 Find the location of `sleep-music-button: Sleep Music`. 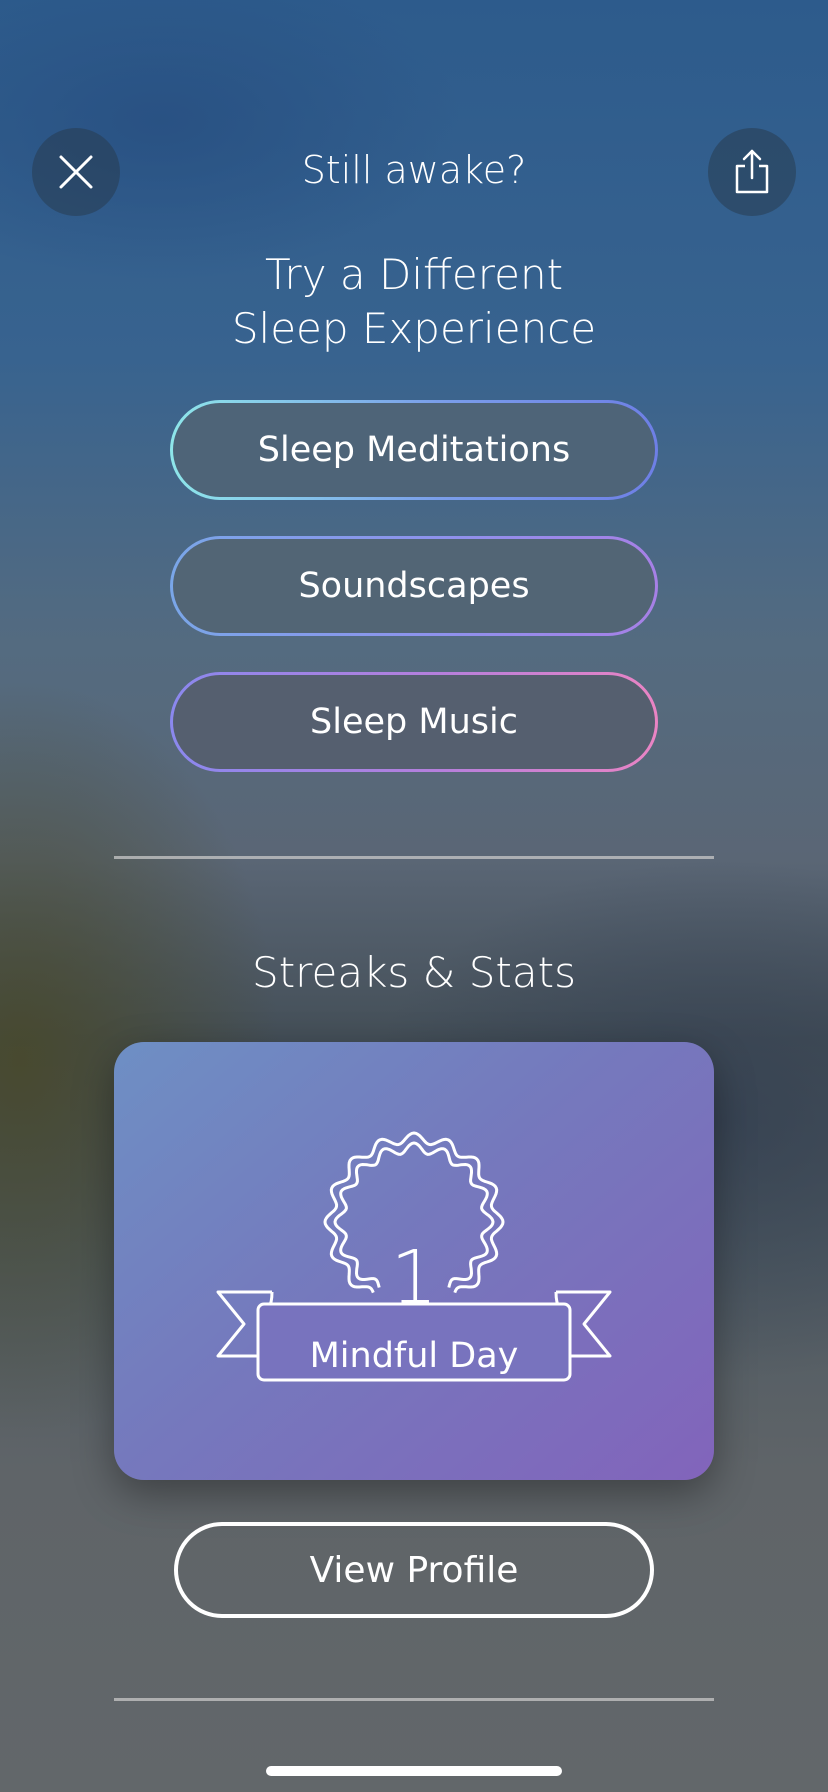

sleep-music-button: Sleep Music is located at coordinates (414, 722).